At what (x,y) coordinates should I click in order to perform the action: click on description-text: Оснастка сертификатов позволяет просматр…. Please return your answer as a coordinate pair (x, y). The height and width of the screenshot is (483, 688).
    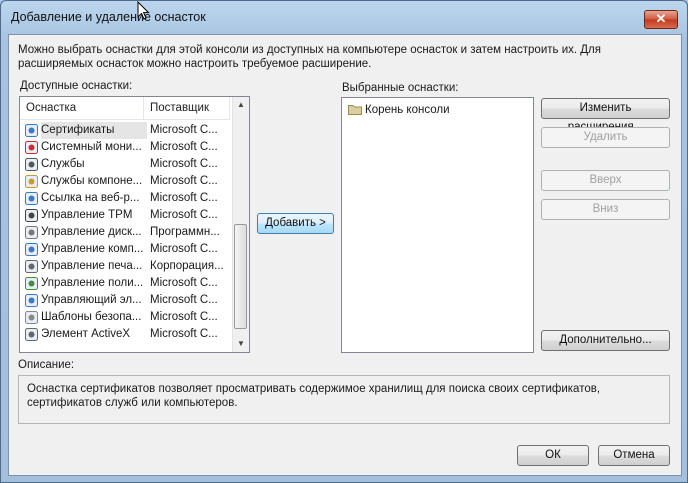
    Looking at the image, I should click on (314, 396).